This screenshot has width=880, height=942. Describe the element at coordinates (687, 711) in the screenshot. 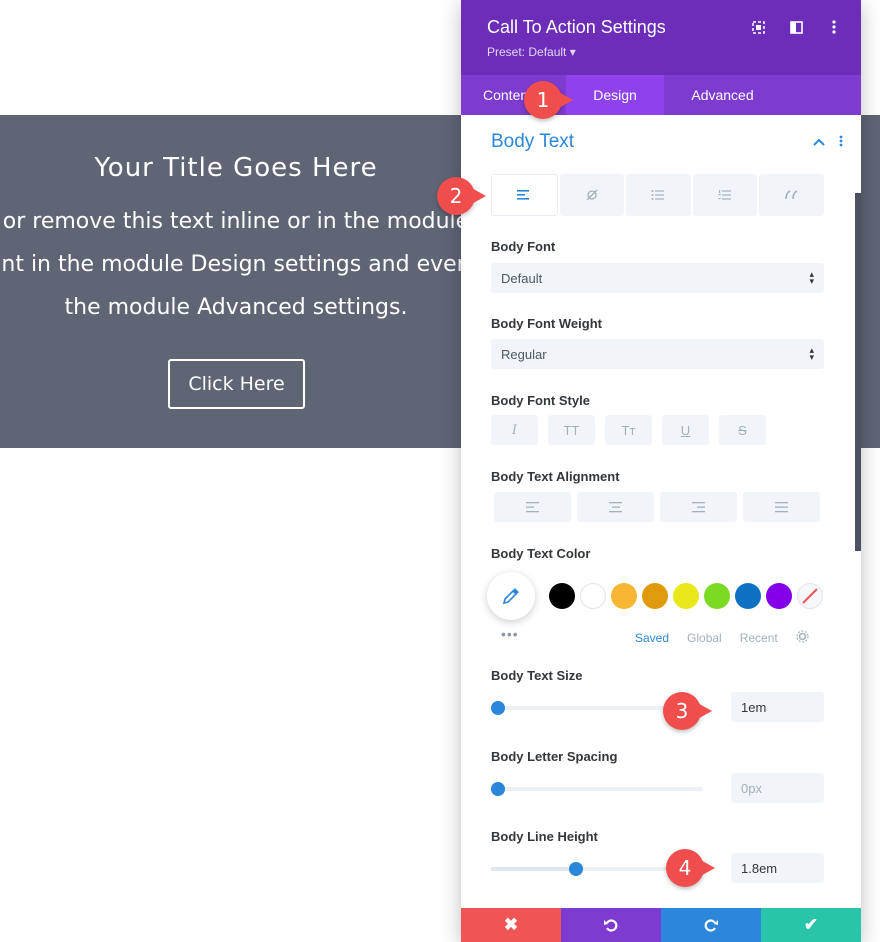

I see `callout-badge: 3` at that location.